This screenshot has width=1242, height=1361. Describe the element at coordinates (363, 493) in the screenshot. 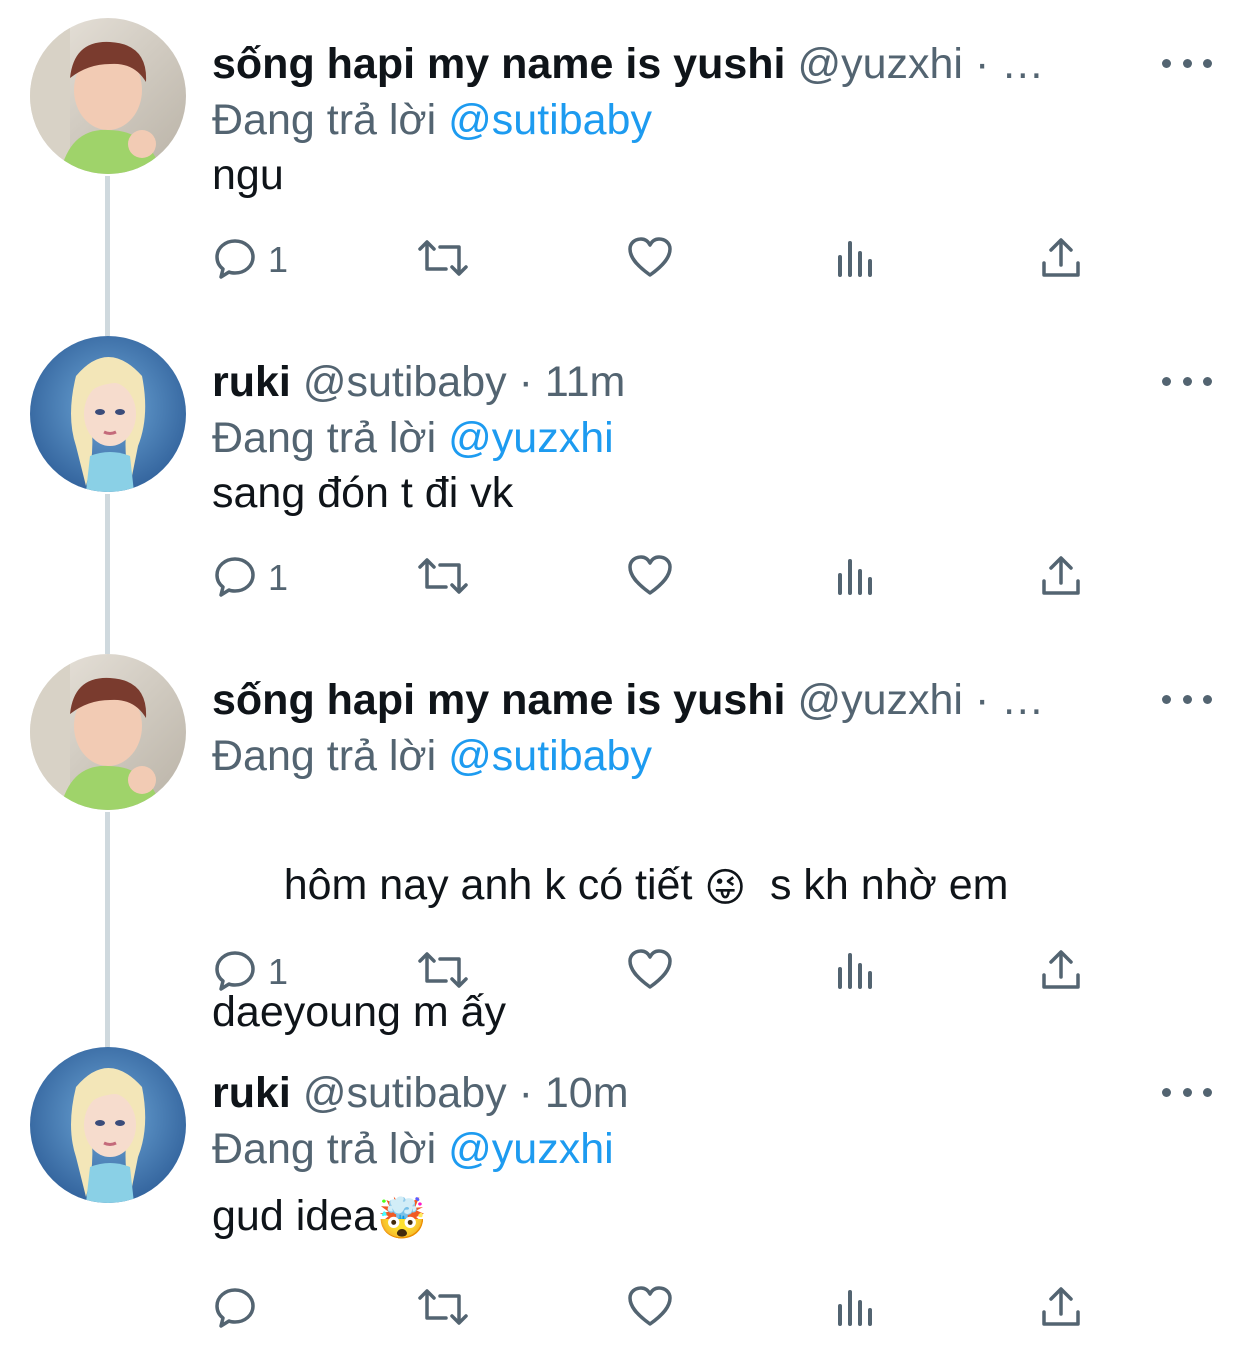

I see `tweet-text-line: sang đón t đi vk` at that location.